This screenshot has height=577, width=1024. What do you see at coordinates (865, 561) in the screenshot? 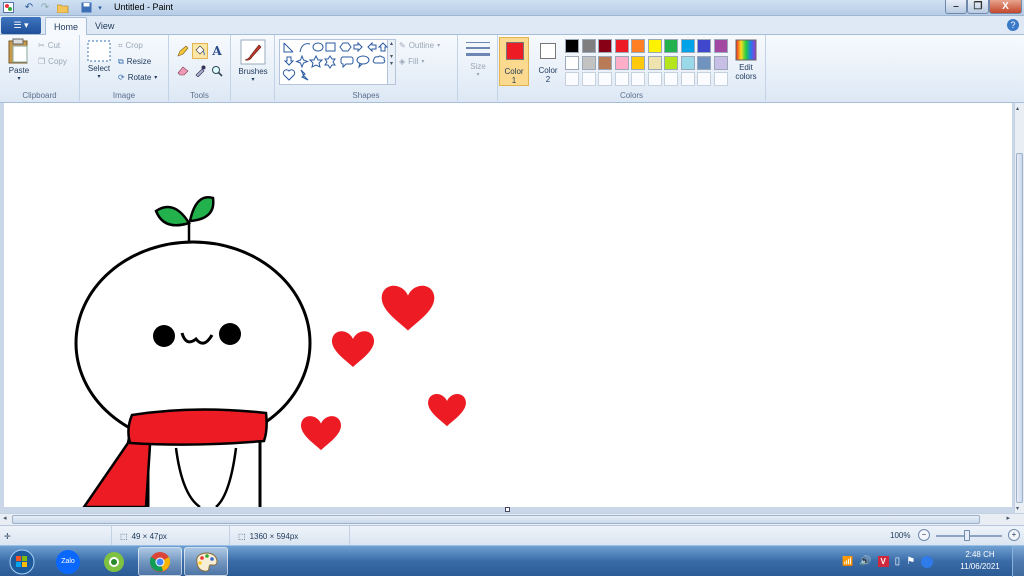
I see `volume-icon: 🔊` at bounding box center [865, 561].